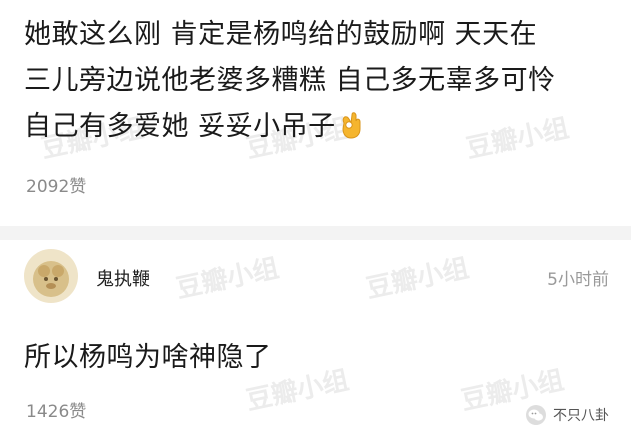 The image size is (631, 443). I want to click on reply-text: 所以杨鸣为啥神隐了, so click(148, 357).